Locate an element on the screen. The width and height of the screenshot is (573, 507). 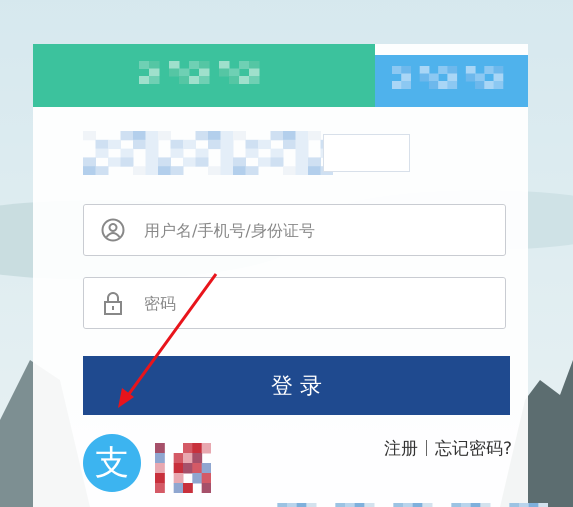
input-field is located at coordinates (366, 153).